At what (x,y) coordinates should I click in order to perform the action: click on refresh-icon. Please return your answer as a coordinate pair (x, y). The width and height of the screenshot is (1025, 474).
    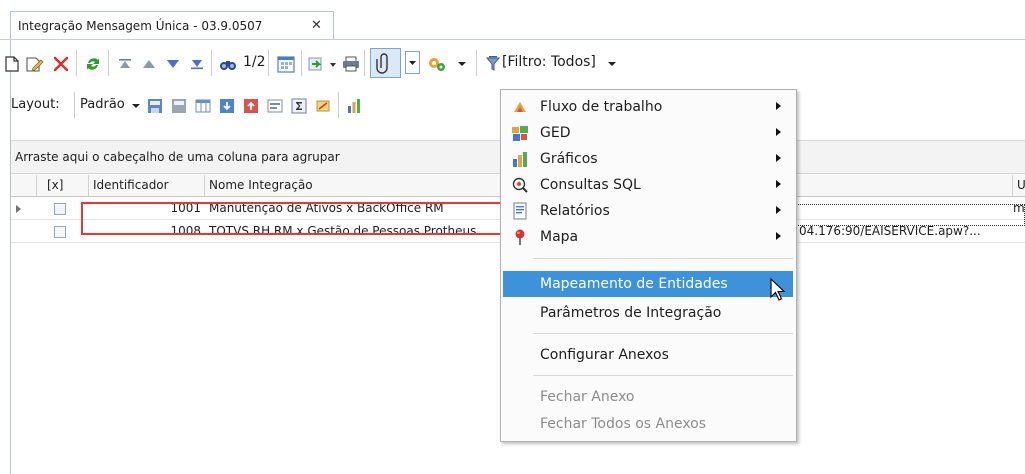
    Looking at the image, I should click on (93, 64).